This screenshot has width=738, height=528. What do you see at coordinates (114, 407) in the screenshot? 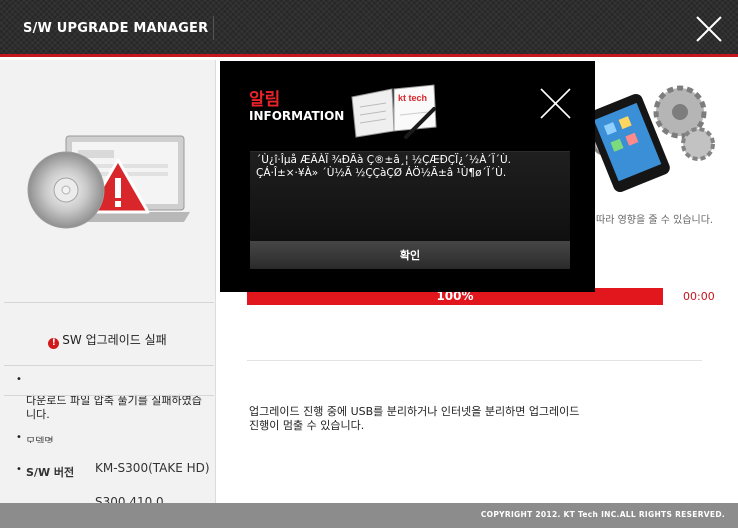
I see `error-message: 다운로드 파일 압축 풀기를 실패하였습니다.` at bounding box center [114, 407].